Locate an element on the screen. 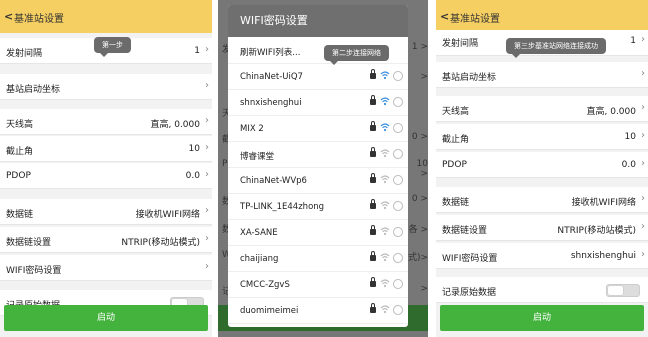 This screenshot has width=648, height=337. row-wifi-password: WIFI密码设置 shnxishenghui › is located at coordinates (542, 256).